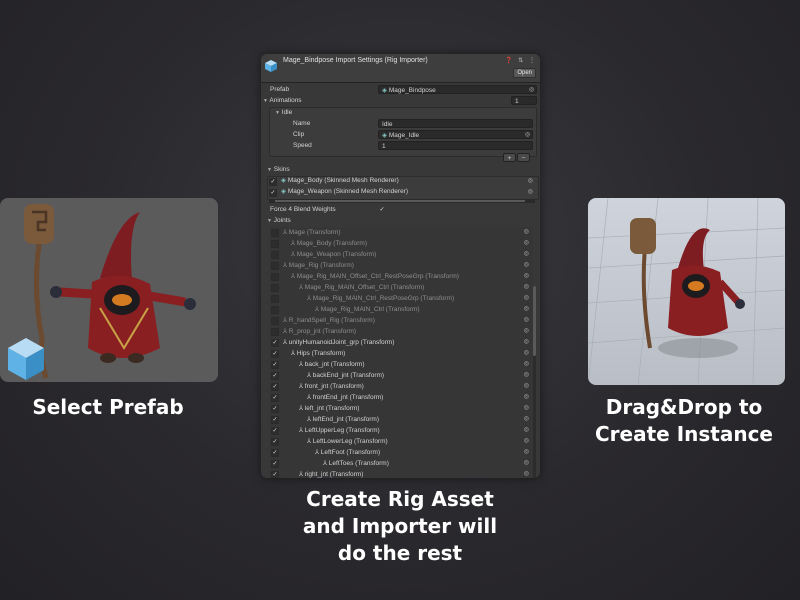  What do you see at coordinates (684, 434) in the screenshot?
I see `caption-line: Create Instance` at bounding box center [684, 434].